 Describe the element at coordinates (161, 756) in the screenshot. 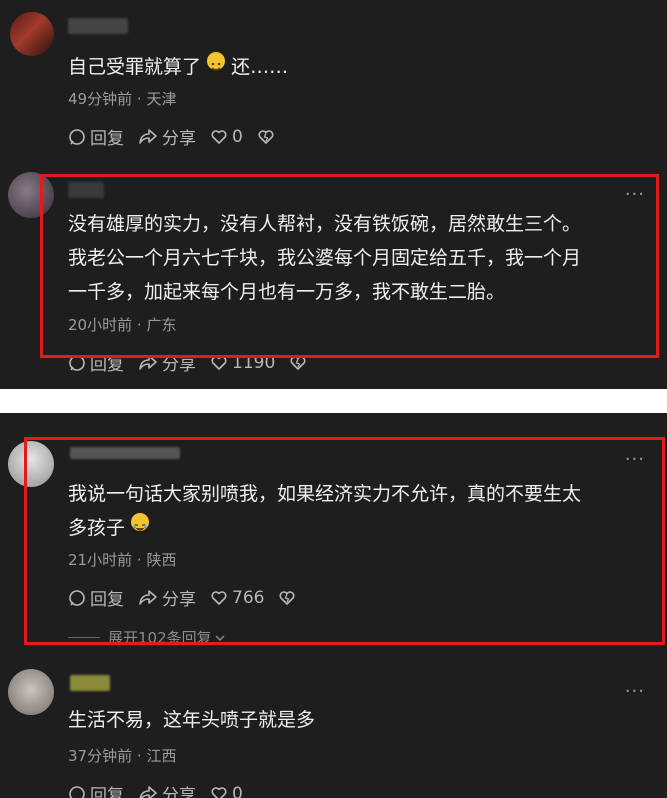

I see `comment-location: 江西` at that location.